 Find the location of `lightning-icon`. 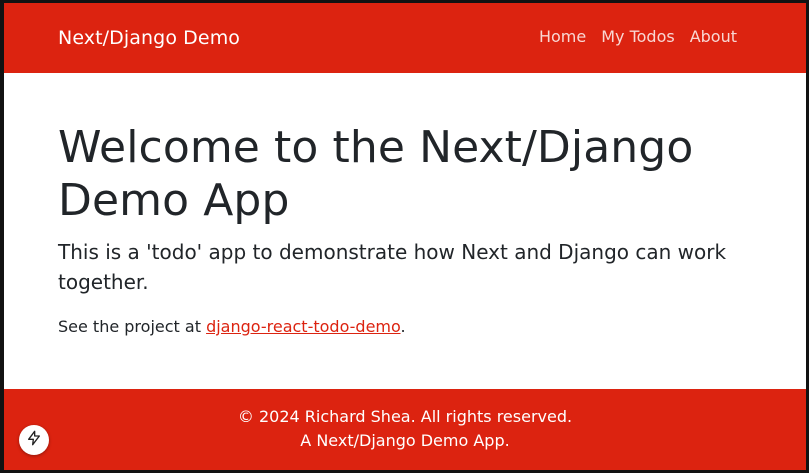

lightning-icon is located at coordinates (34, 440).